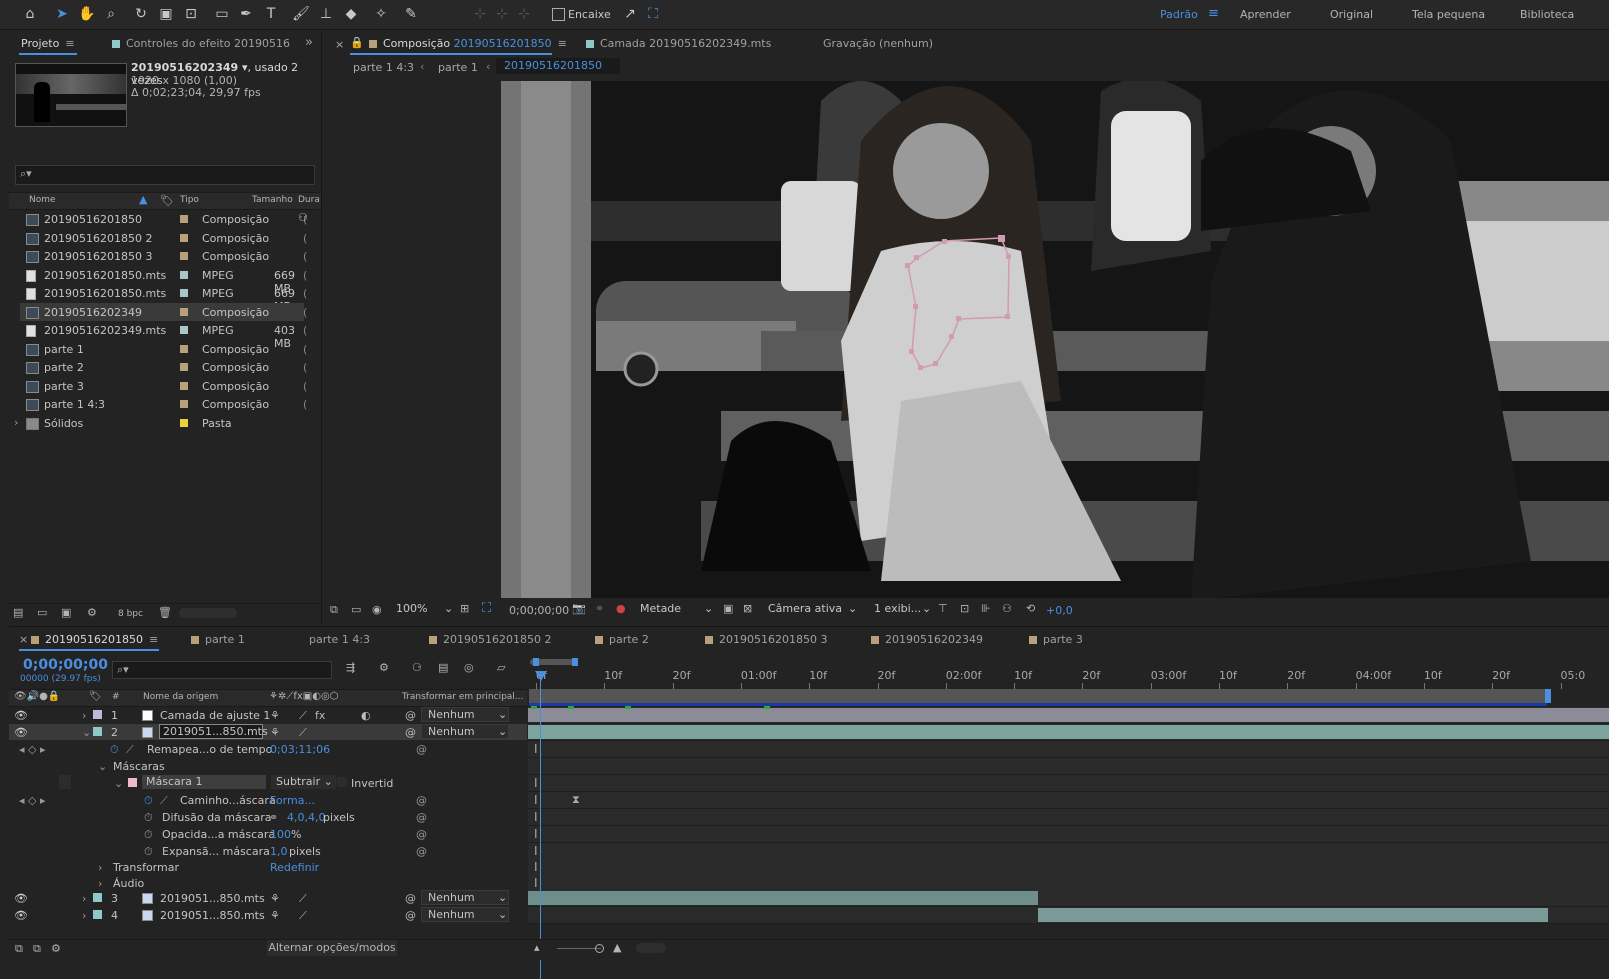 The width and height of the screenshot is (1609, 979). I want to click on project-item: parte 3 Composição (, so click(163, 386).